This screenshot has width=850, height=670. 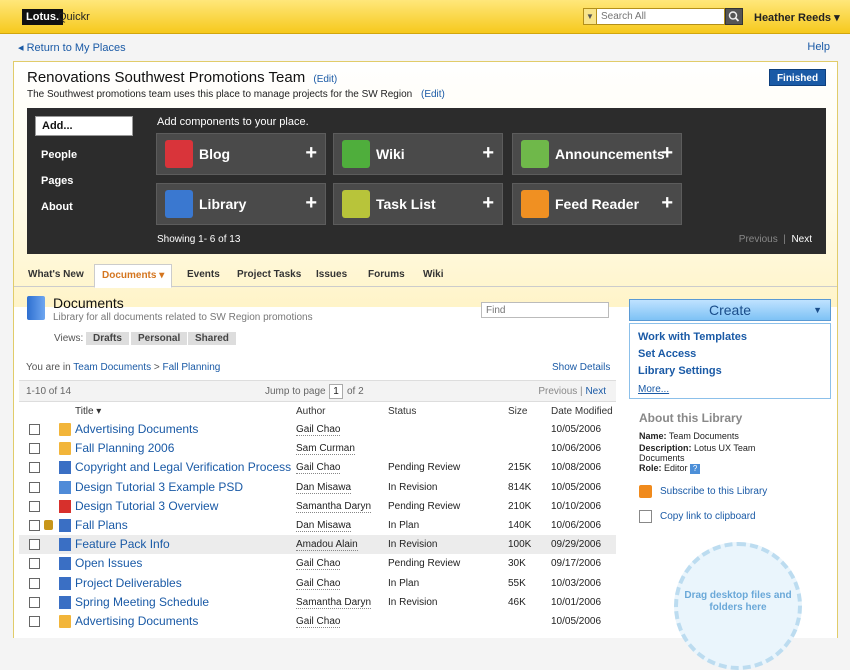 I want to click on tile-announcements: Announcements +, so click(x=597, y=154).